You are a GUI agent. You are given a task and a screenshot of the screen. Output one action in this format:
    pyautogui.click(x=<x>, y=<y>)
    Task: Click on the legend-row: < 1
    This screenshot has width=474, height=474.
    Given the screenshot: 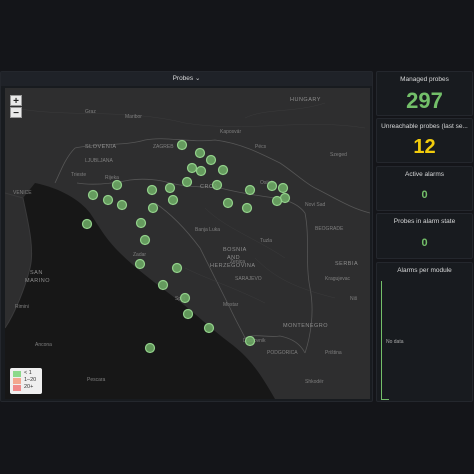 What is the action you would take?
    pyautogui.click(x=27, y=373)
    